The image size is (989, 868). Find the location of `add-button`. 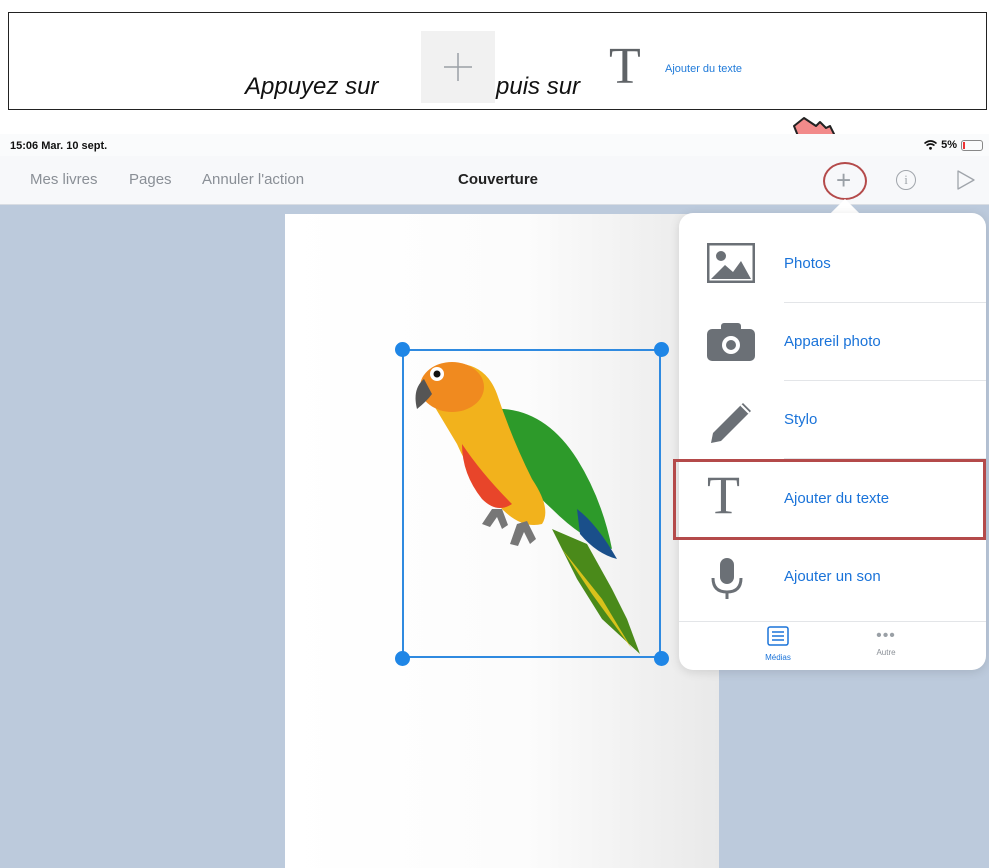

add-button is located at coordinates (845, 181).